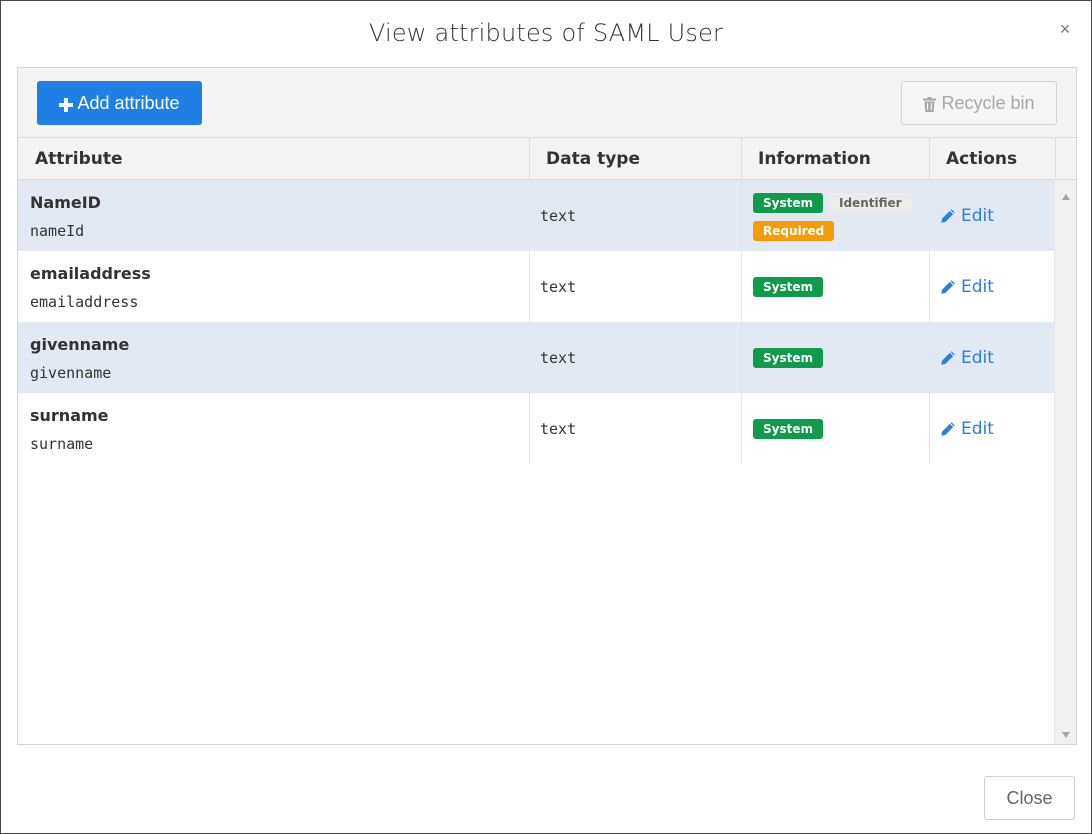 The image size is (1092, 834). Describe the element at coordinates (80, 344) in the screenshot. I see `attribute-name: givenname` at that location.